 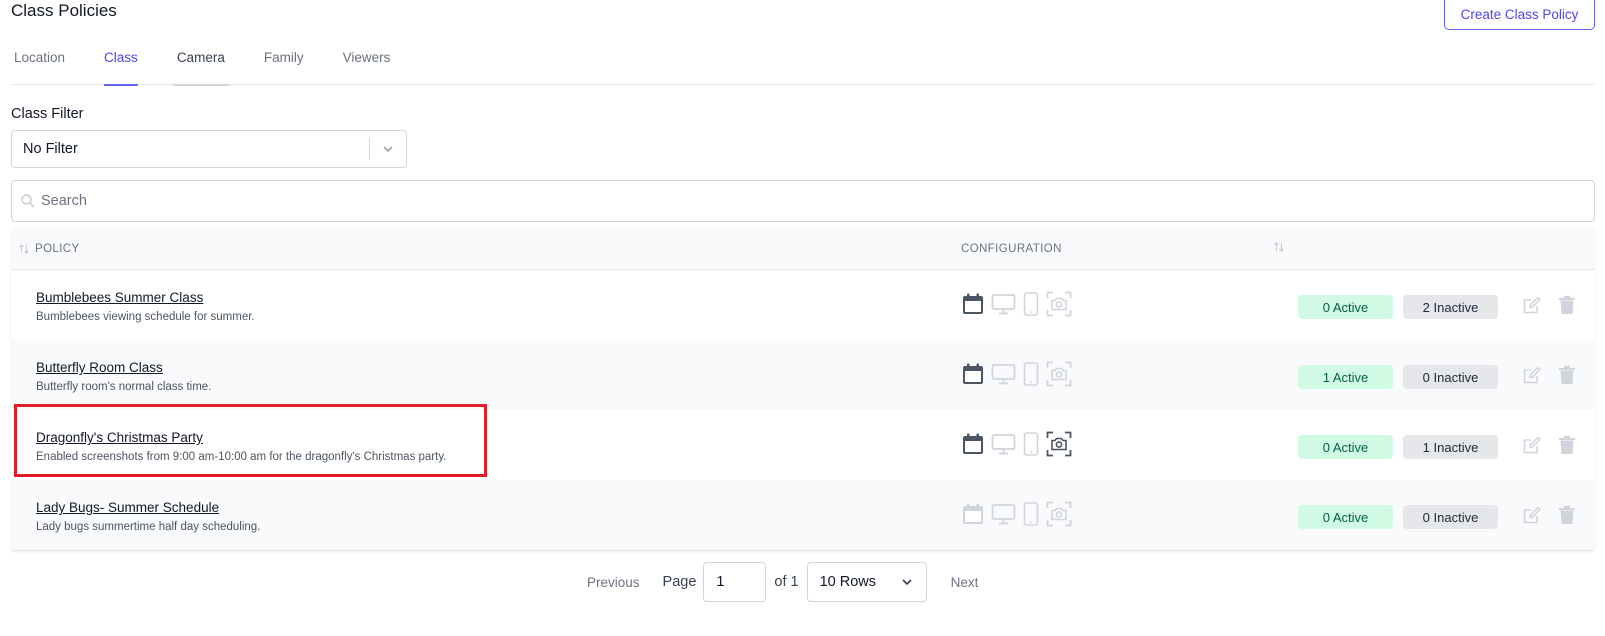 I want to click on tab-class: Class, so click(x=121, y=63).